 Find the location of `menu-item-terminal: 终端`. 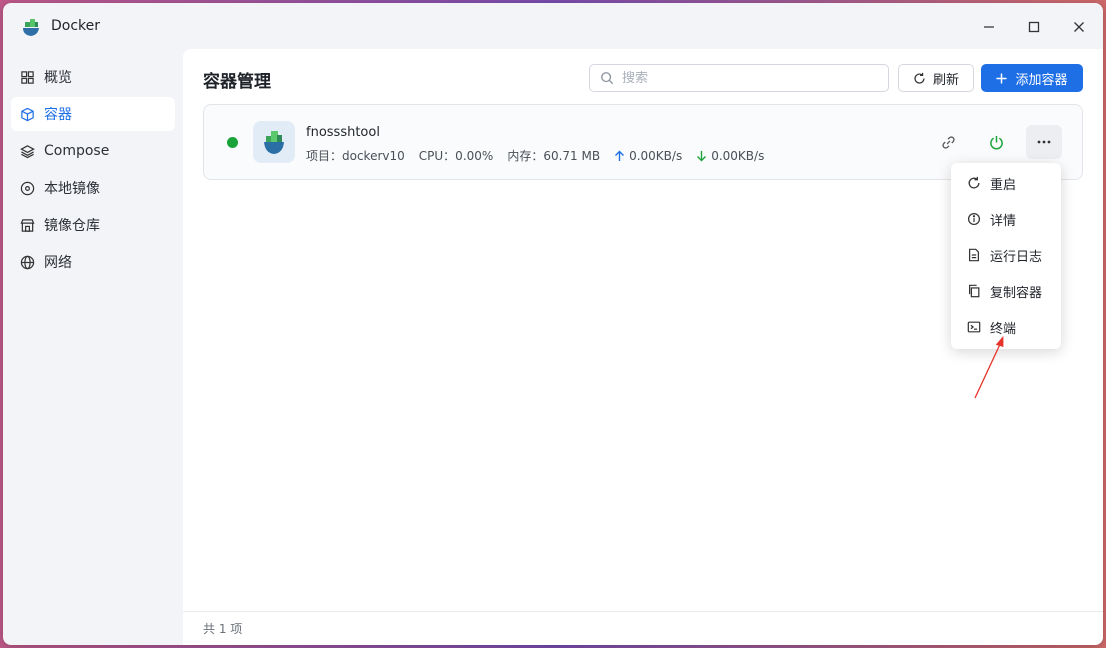

menu-item-terminal: 终端 is located at coordinates (1006, 327).